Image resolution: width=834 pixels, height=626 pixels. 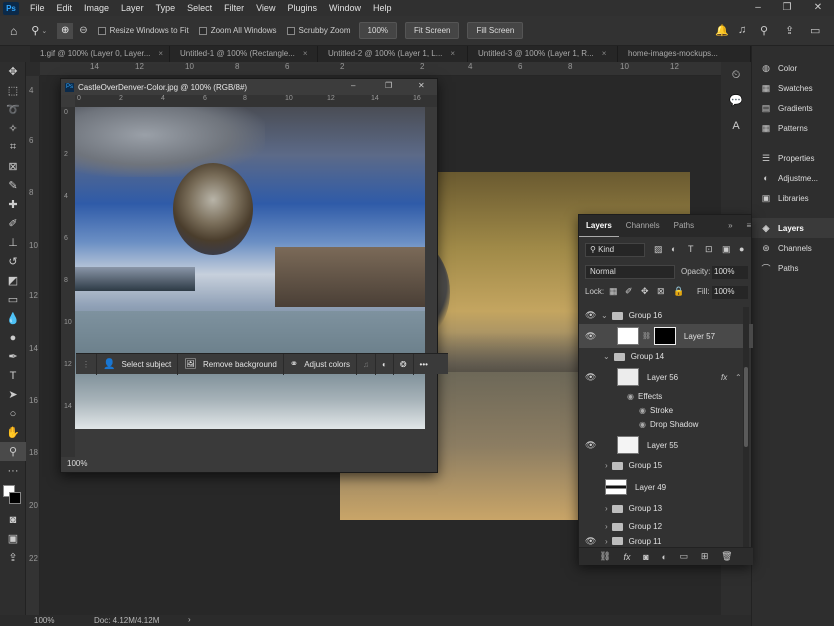 What do you see at coordinates (742, 30) in the screenshot?
I see `bell-icon: ♫` at bounding box center [742, 30].